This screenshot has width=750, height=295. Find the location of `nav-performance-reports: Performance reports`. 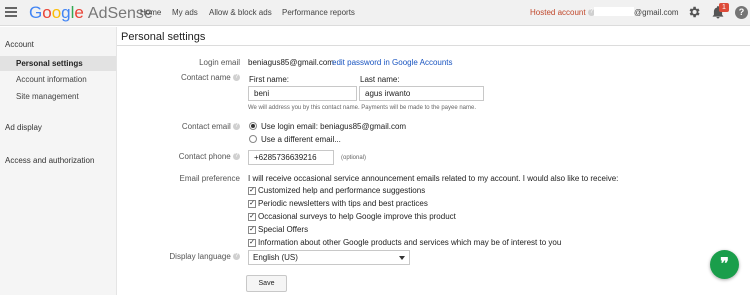

nav-performance-reports: Performance reports is located at coordinates (318, 12).